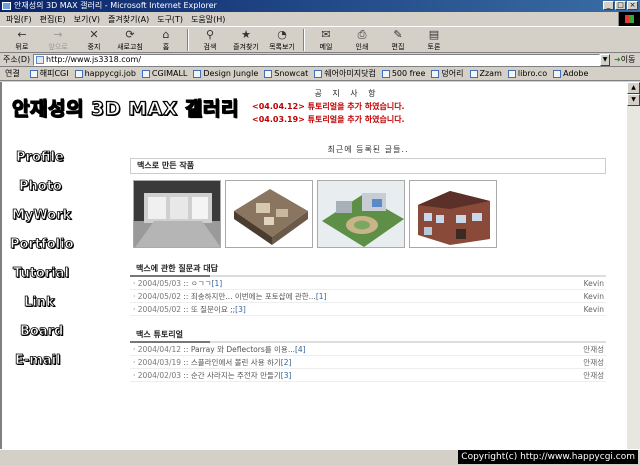  Describe the element at coordinates (177, 268) in the screenshot. I see `qa-section-title: 맥스에 관한 질문과 대답` at that location.